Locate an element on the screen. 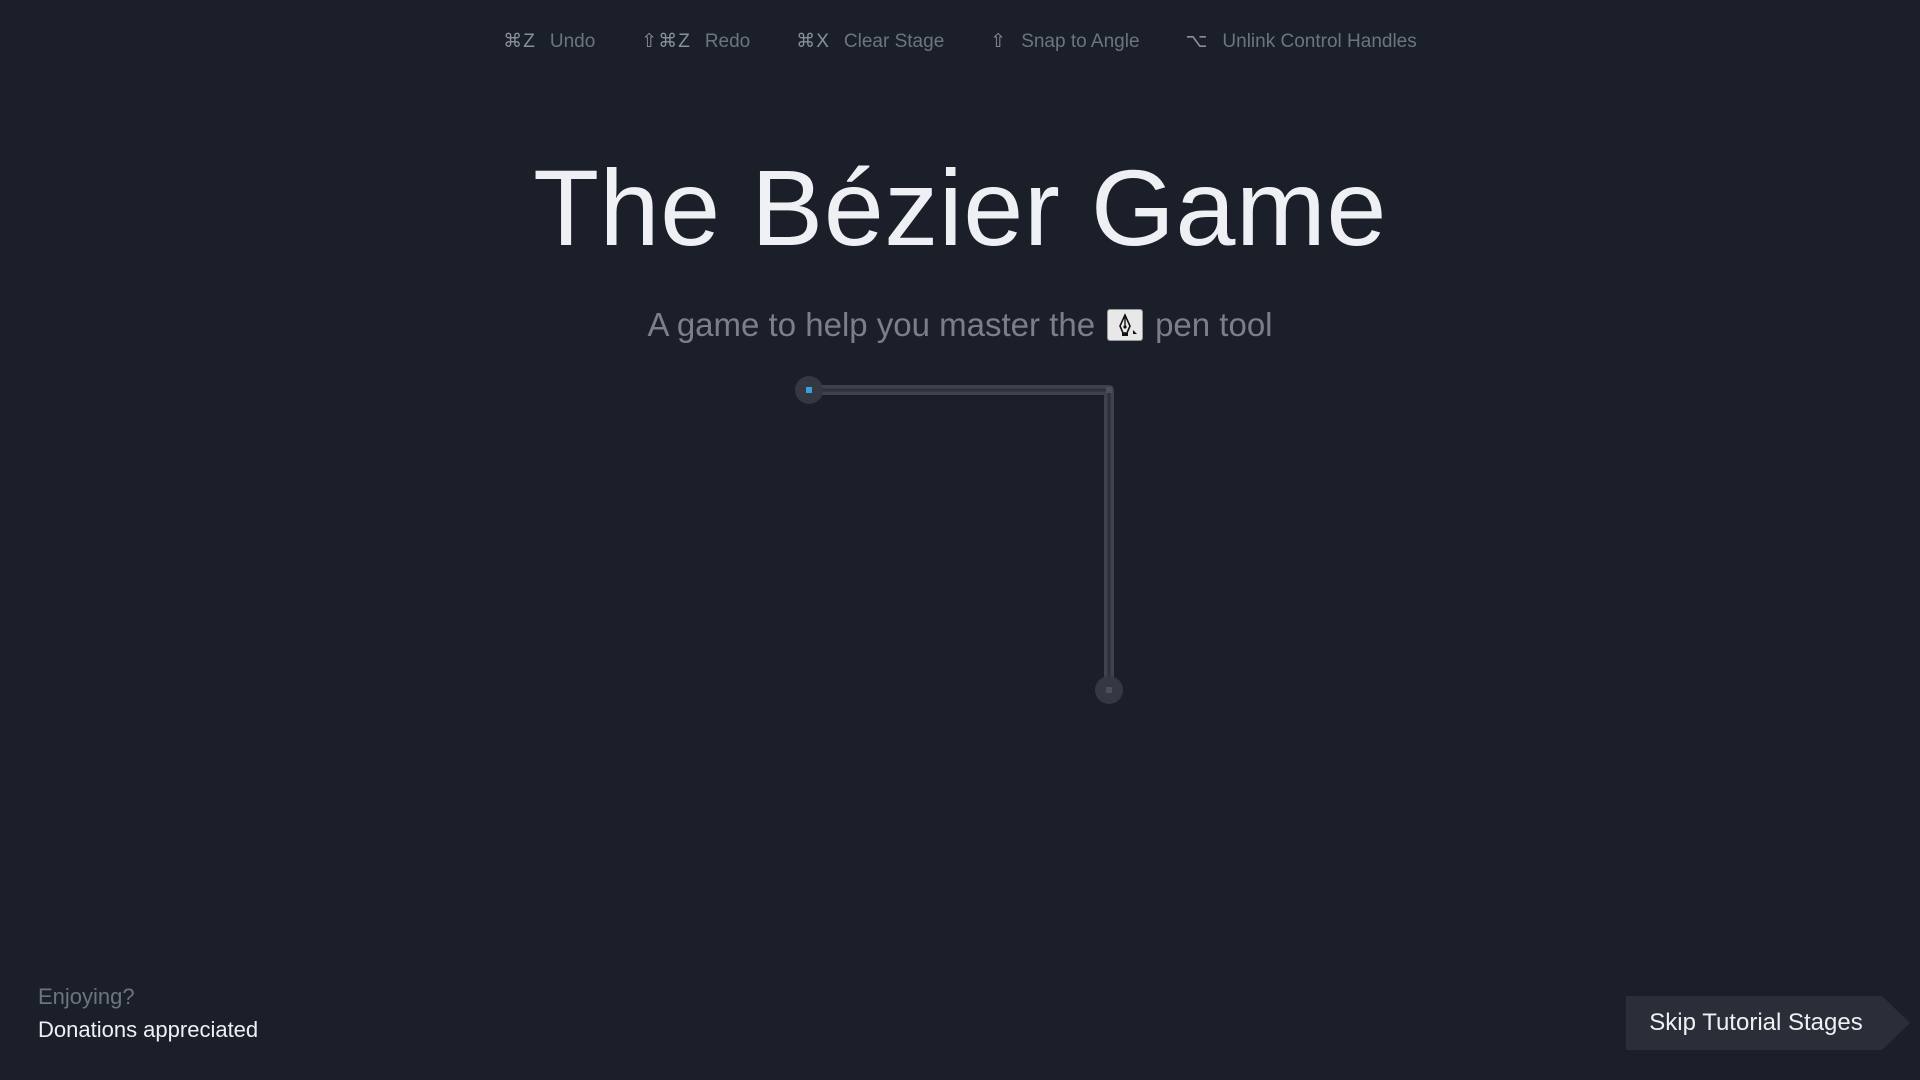  corner-anchor-point is located at coordinates (1109, 390).